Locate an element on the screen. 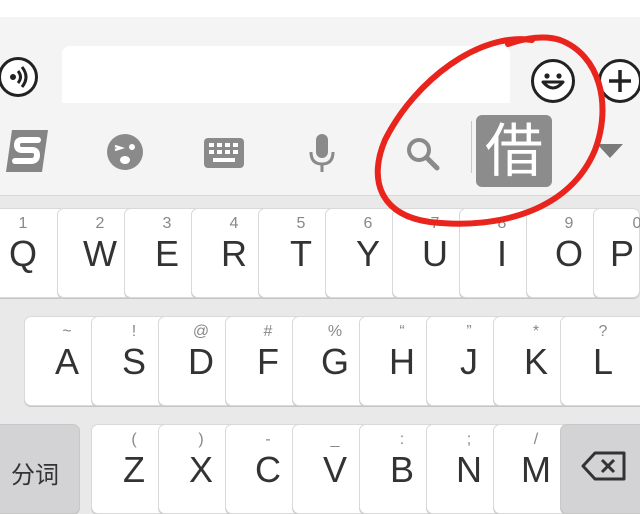 Image resolution: width=640 pixels, height=514 pixels. key-hint: 1 is located at coordinates (23, 223).